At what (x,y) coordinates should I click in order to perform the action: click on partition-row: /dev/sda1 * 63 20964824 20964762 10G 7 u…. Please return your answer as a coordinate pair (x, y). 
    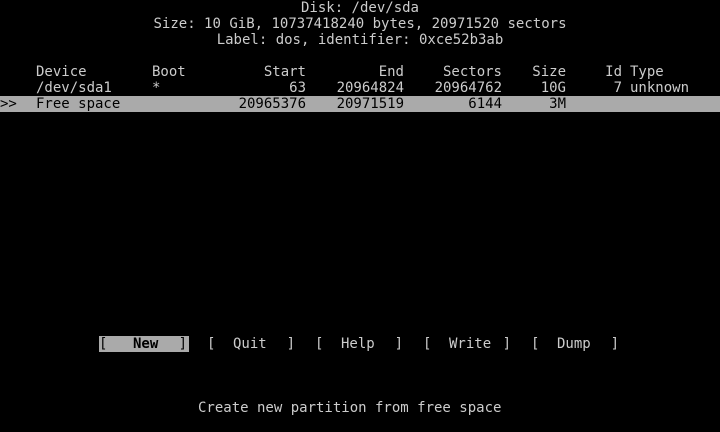
    Looking at the image, I should click on (360, 88).